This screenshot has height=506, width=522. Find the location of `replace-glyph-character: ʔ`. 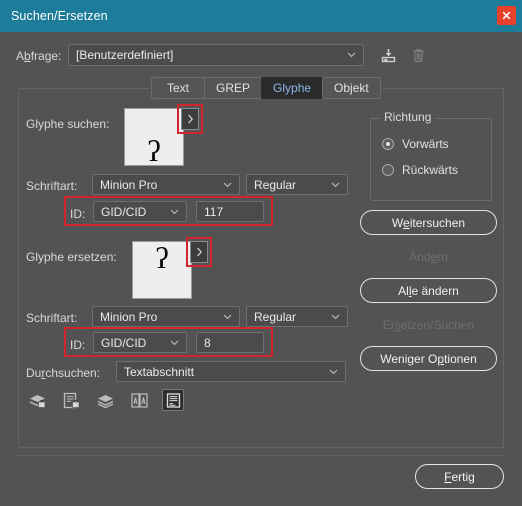

replace-glyph-character: ʔ is located at coordinates (162, 258).